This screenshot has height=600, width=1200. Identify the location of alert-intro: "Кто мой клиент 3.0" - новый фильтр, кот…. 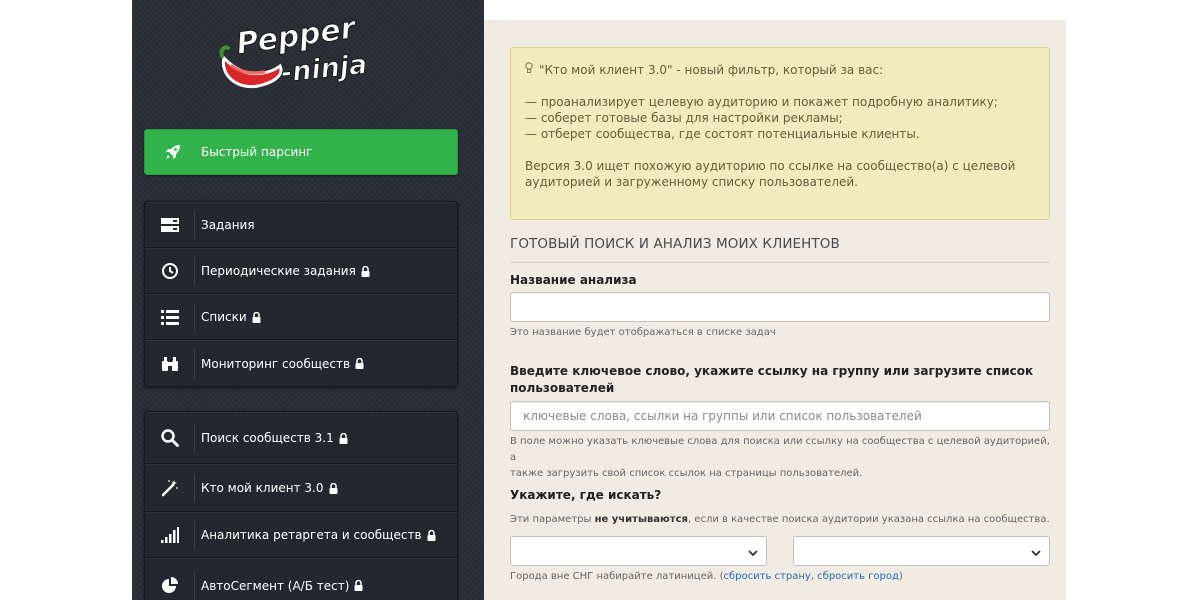
(780, 70).